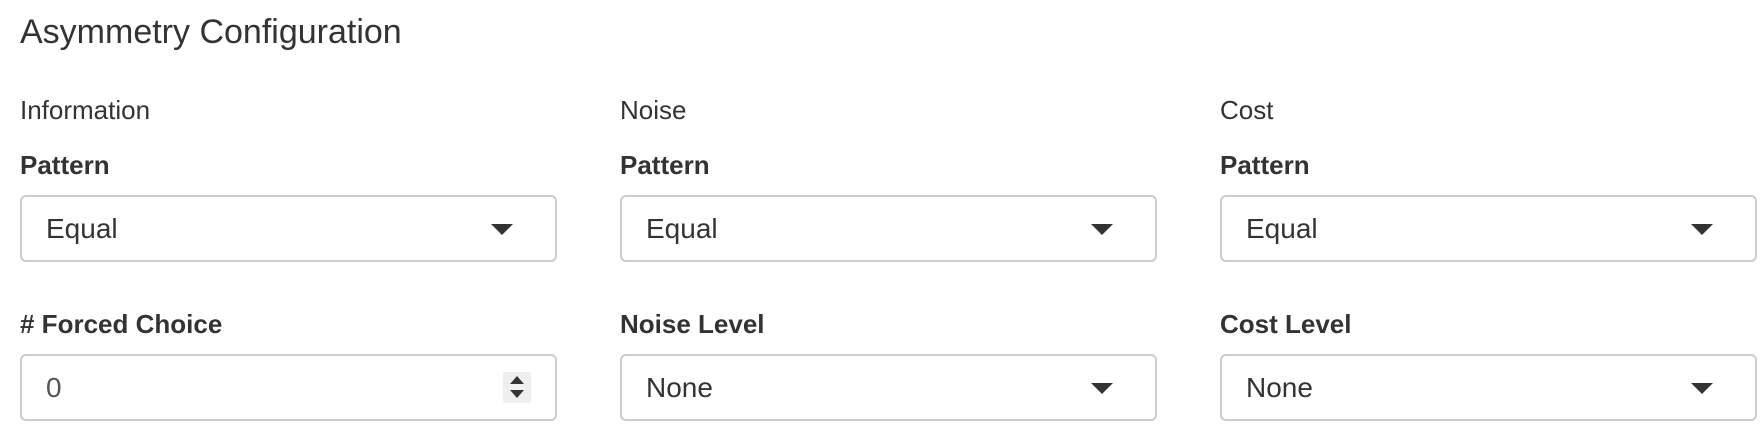 Image resolution: width=1762 pixels, height=440 pixels. What do you see at coordinates (517, 394) in the screenshot?
I see `spin-down-icon` at bounding box center [517, 394].